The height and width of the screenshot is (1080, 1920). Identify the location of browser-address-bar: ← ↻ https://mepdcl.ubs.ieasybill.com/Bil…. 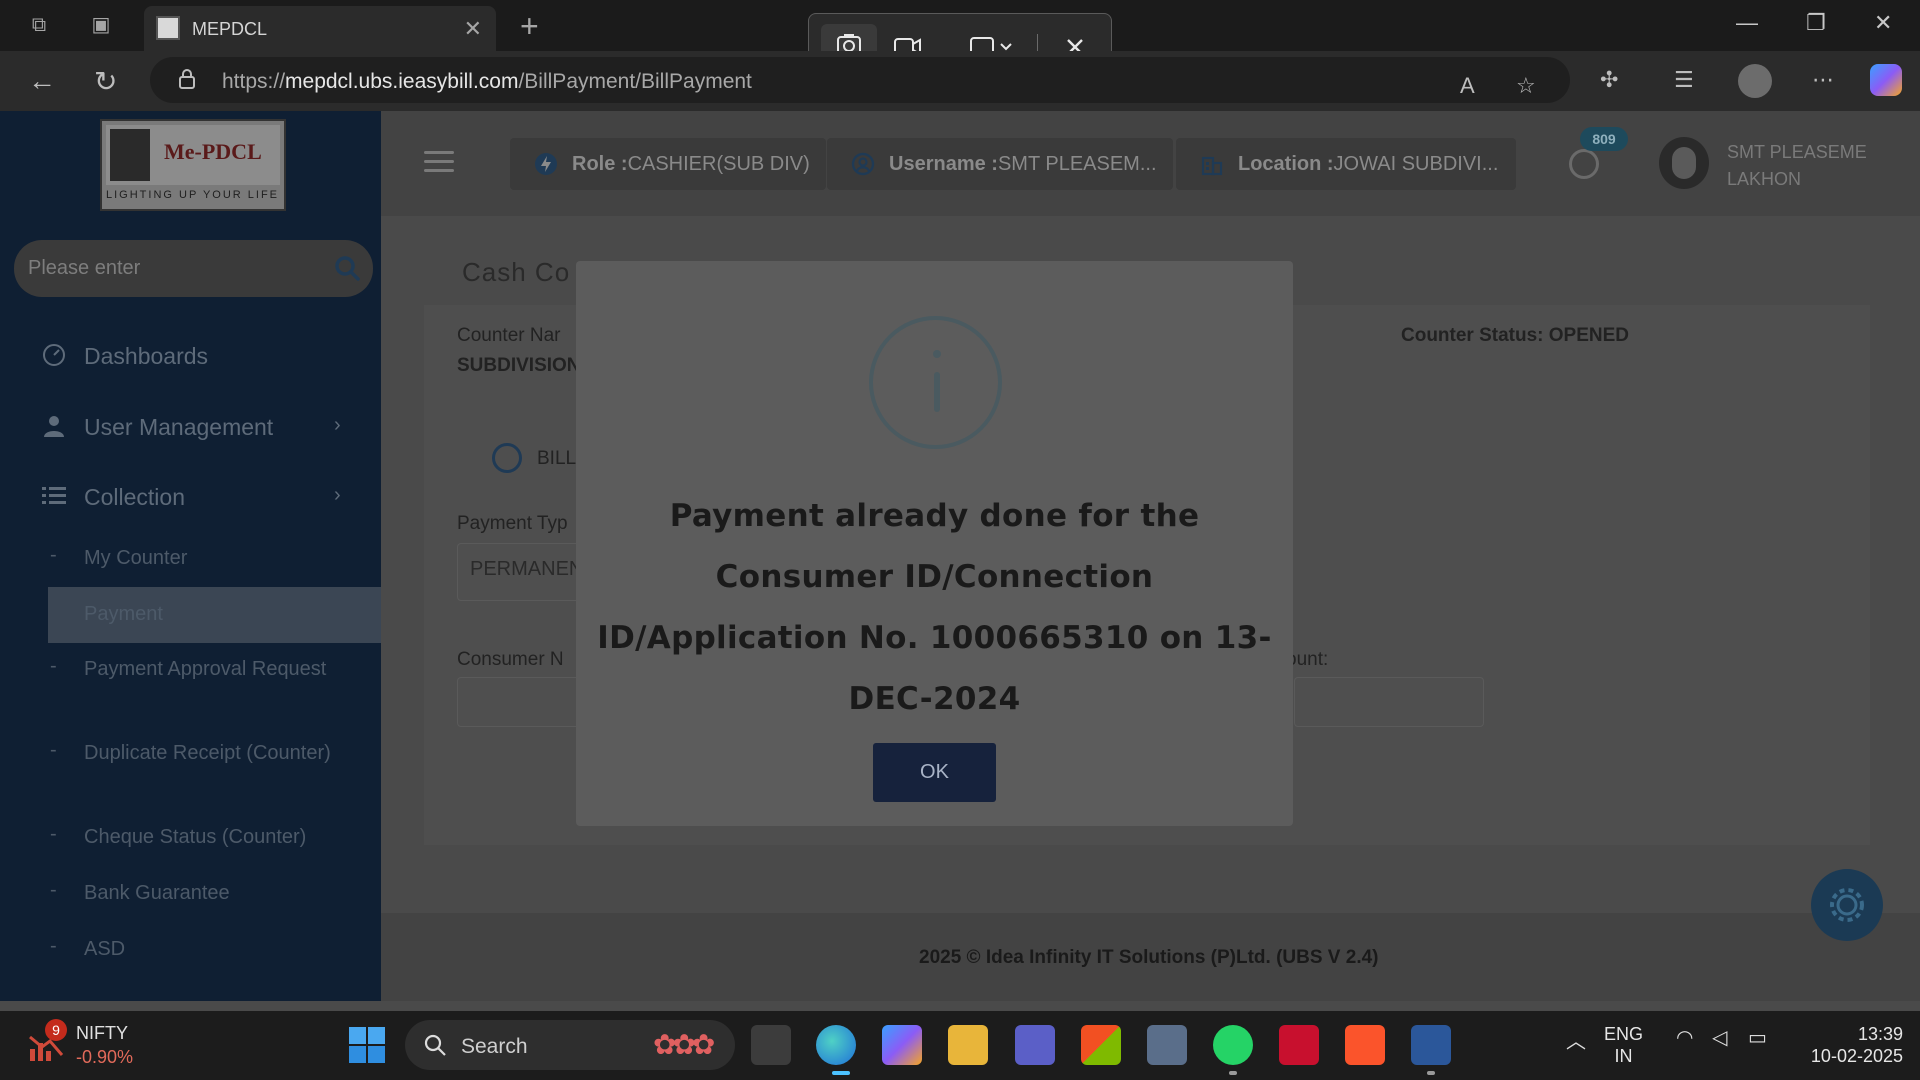
(960, 81).